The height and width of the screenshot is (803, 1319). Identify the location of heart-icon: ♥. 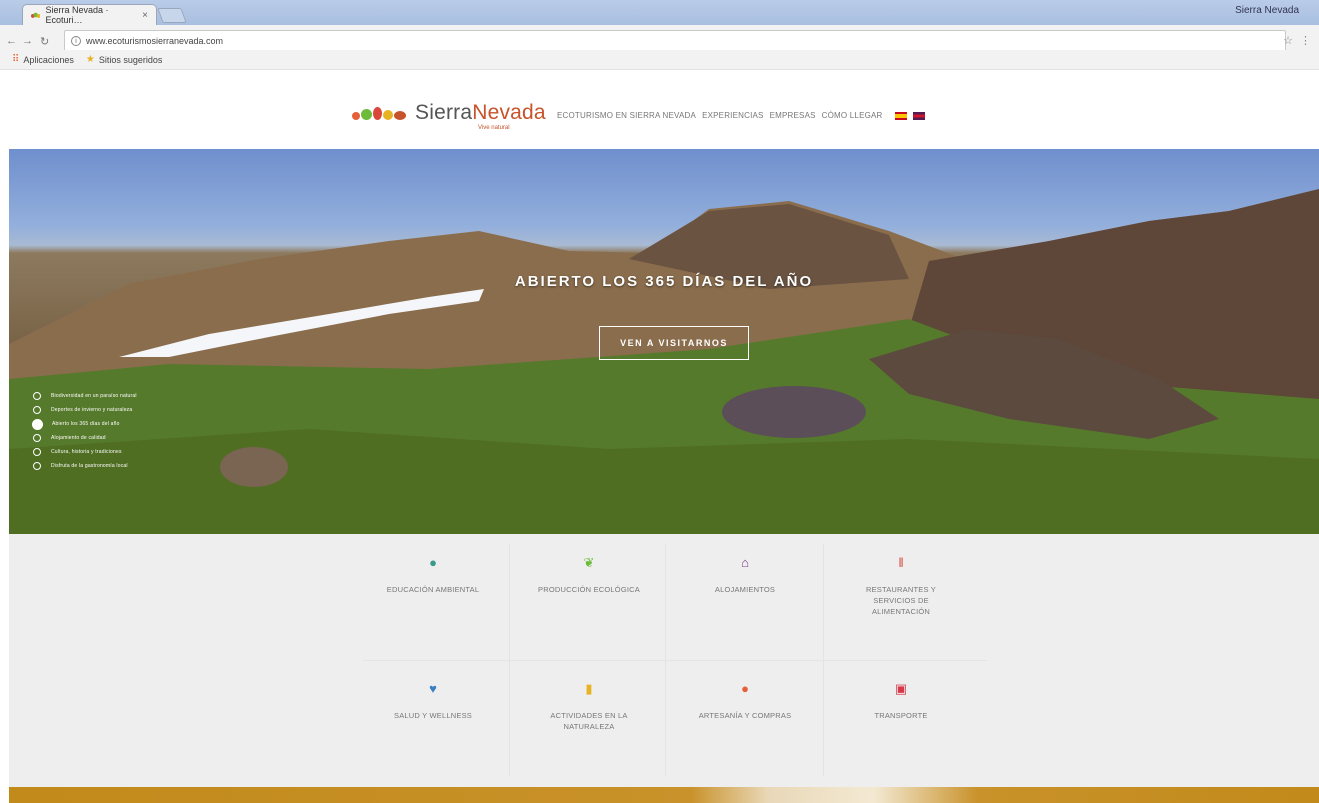
(433, 688).